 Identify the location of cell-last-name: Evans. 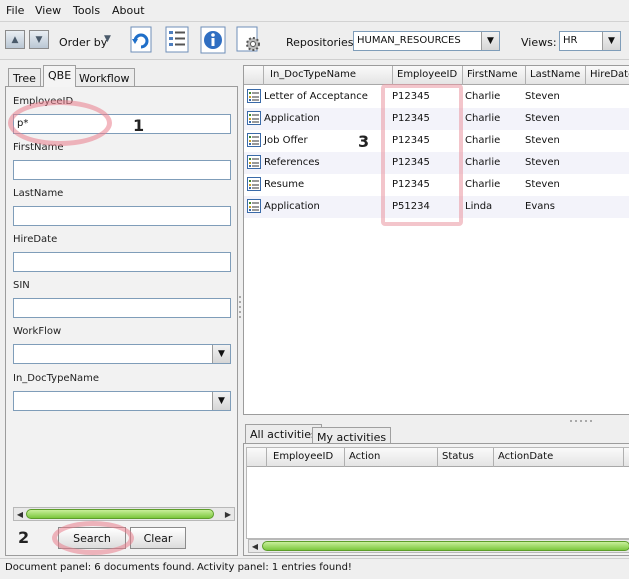
(540, 206).